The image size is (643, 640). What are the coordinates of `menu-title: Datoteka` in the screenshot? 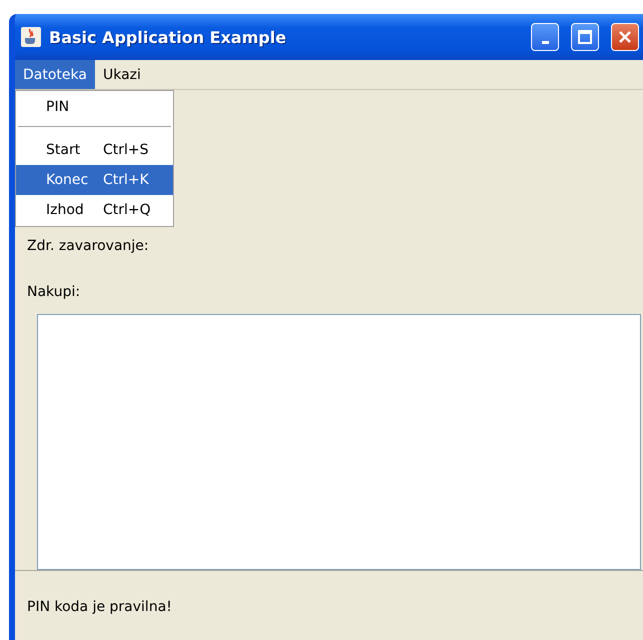 It's located at (55, 74).